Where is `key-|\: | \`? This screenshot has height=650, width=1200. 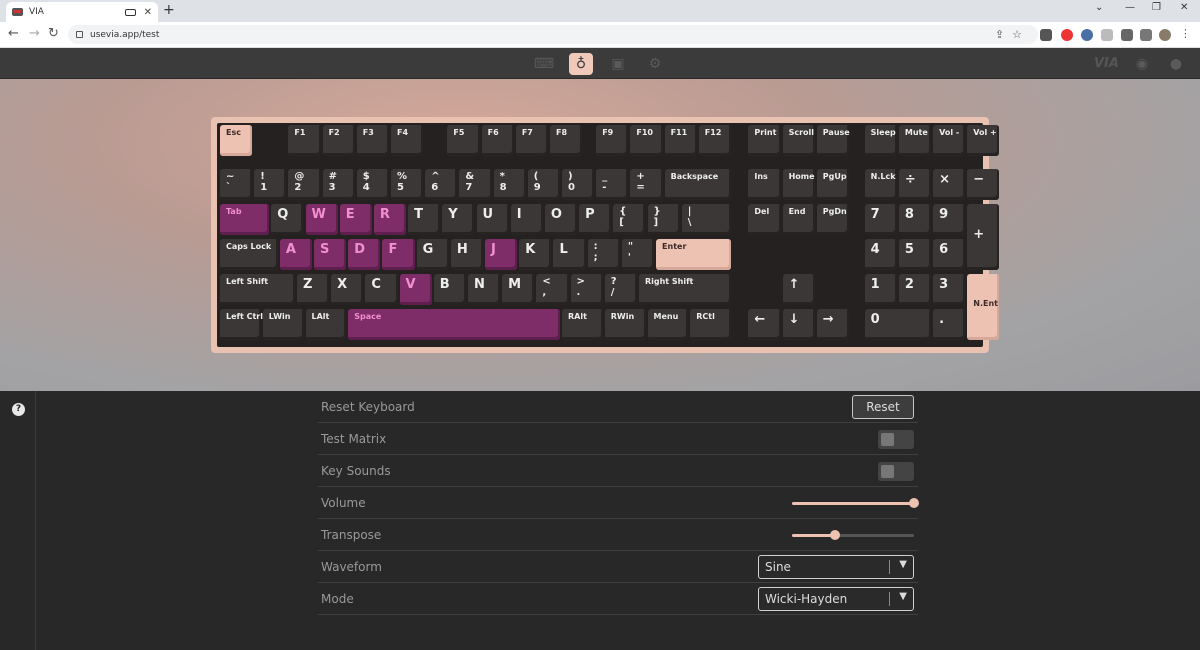 key-|\: | \ is located at coordinates (706, 219).